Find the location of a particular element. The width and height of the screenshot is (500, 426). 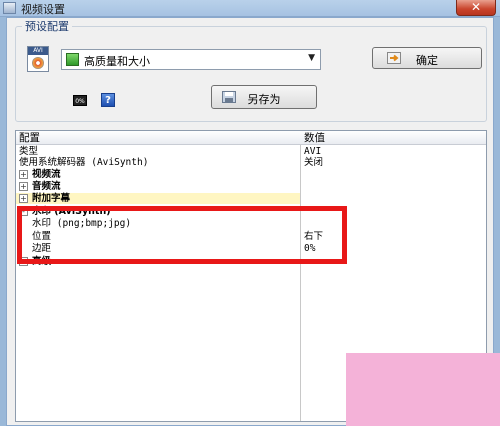

window-title: 视频设置 is located at coordinates (43, 9).